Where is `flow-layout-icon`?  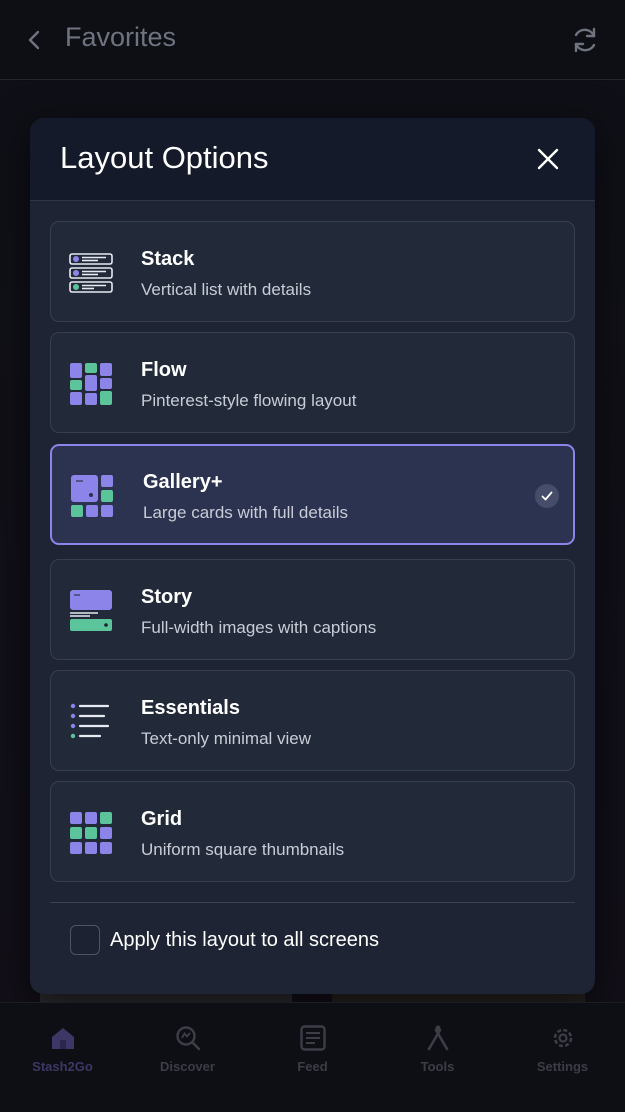
flow-layout-icon is located at coordinates (91, 384).